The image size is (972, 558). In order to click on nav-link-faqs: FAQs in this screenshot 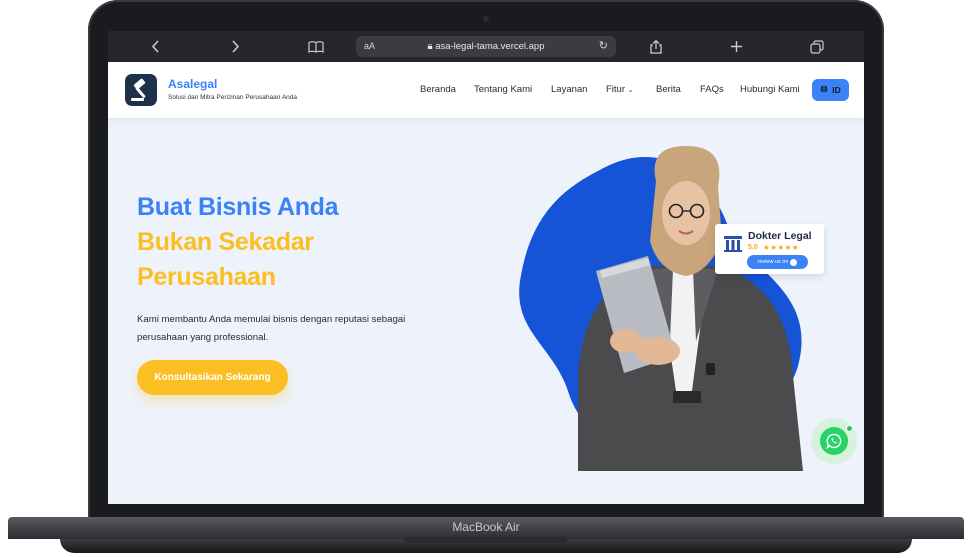, I will do `click(712, 90)`.